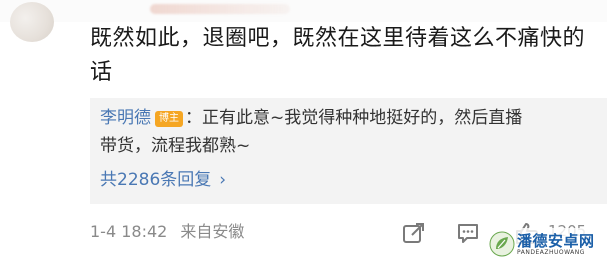 Image resolution: width=607 pixels, height=260 pixels. I want to click on reply-author-link: 李明德, so click(125, 118).